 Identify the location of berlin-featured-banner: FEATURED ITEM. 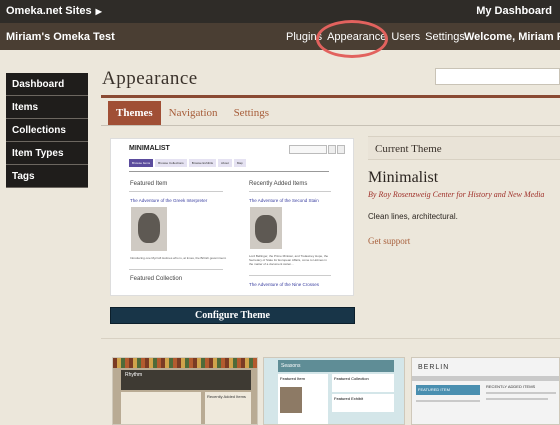
(448, 390).